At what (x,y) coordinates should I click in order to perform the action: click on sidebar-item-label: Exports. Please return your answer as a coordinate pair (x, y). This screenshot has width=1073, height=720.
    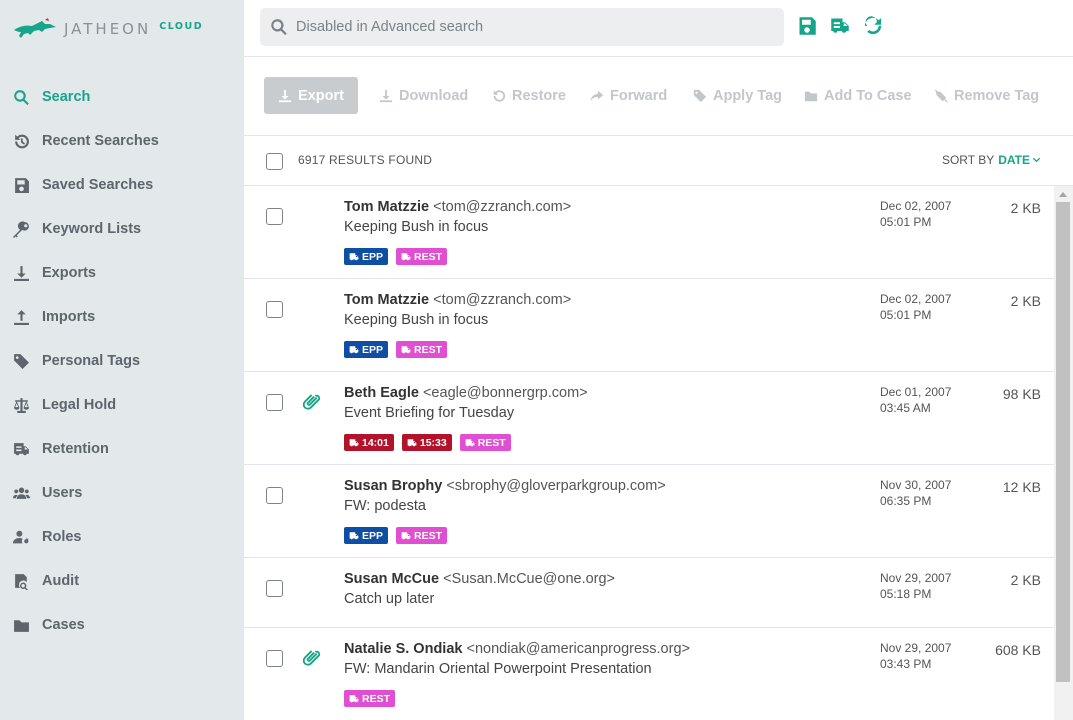
    Looking at the image, I should click on (69, 273).